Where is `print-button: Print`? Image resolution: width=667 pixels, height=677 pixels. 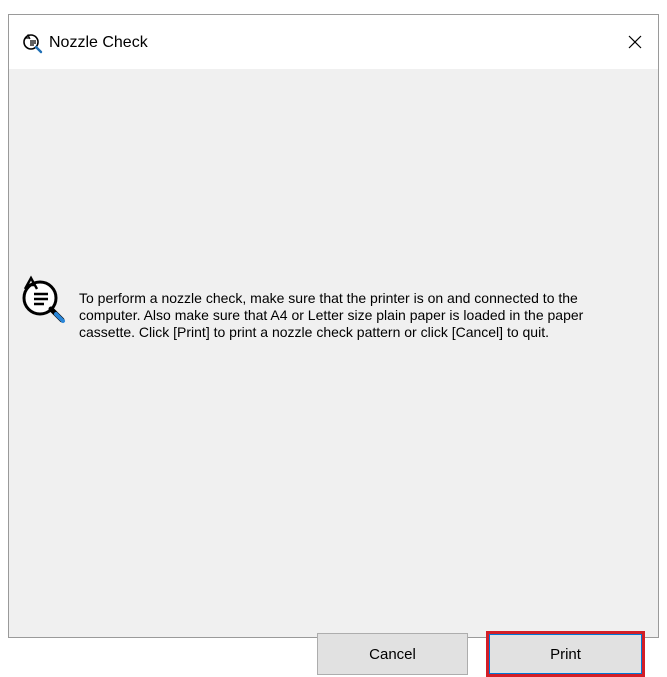 print-button: Print is located at coordinates (565, 654).